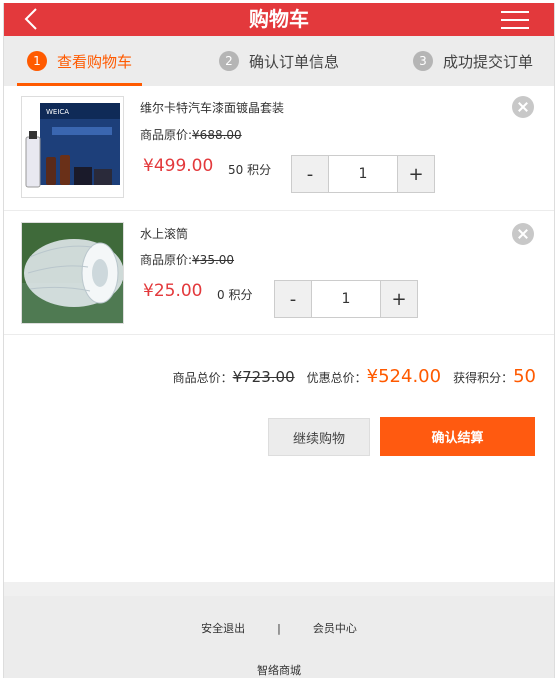 The width and height of the screenshot is (558, 678). I want to click on original-price: 商品原价:¥688.00, so click(191, 134).